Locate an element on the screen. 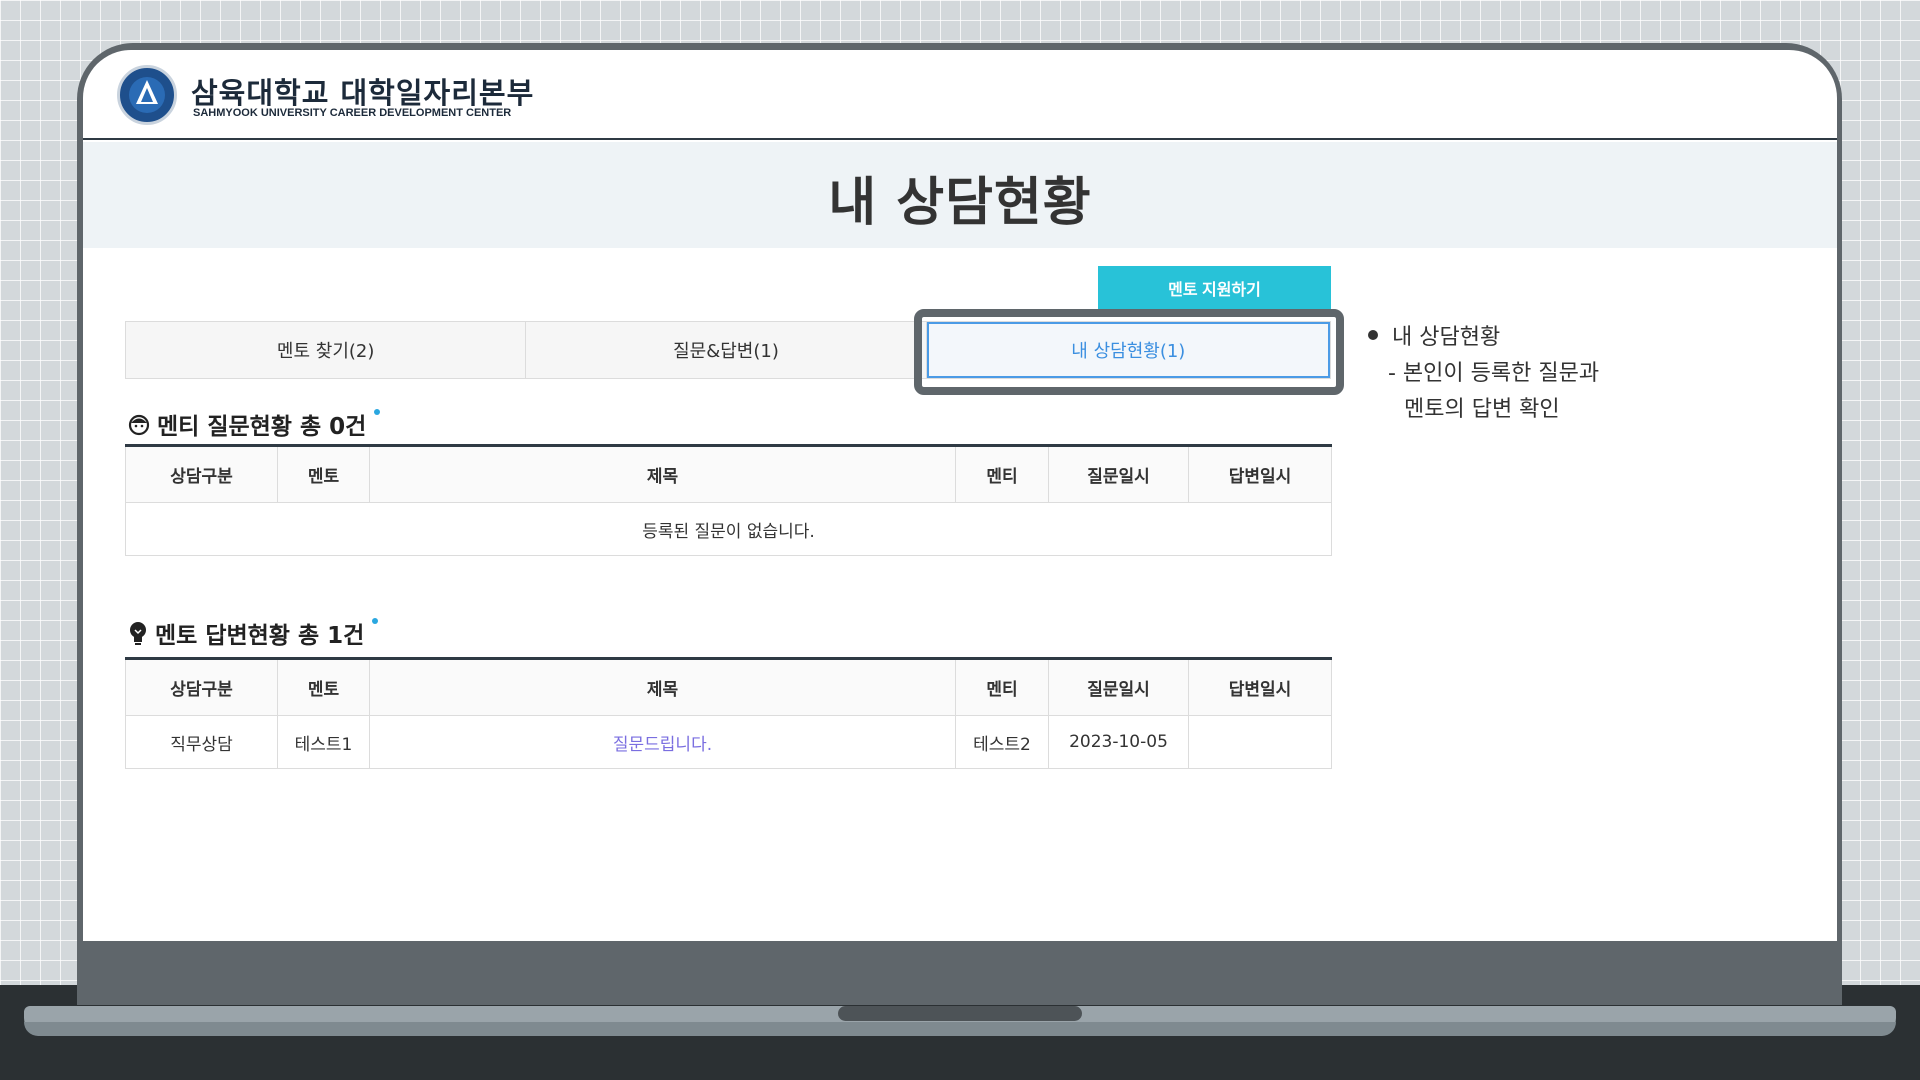 The width and height of the screenshot is (1920, 1080). table-row: 등록된 질문이 없습니다. is located at coordinates (728, 529).